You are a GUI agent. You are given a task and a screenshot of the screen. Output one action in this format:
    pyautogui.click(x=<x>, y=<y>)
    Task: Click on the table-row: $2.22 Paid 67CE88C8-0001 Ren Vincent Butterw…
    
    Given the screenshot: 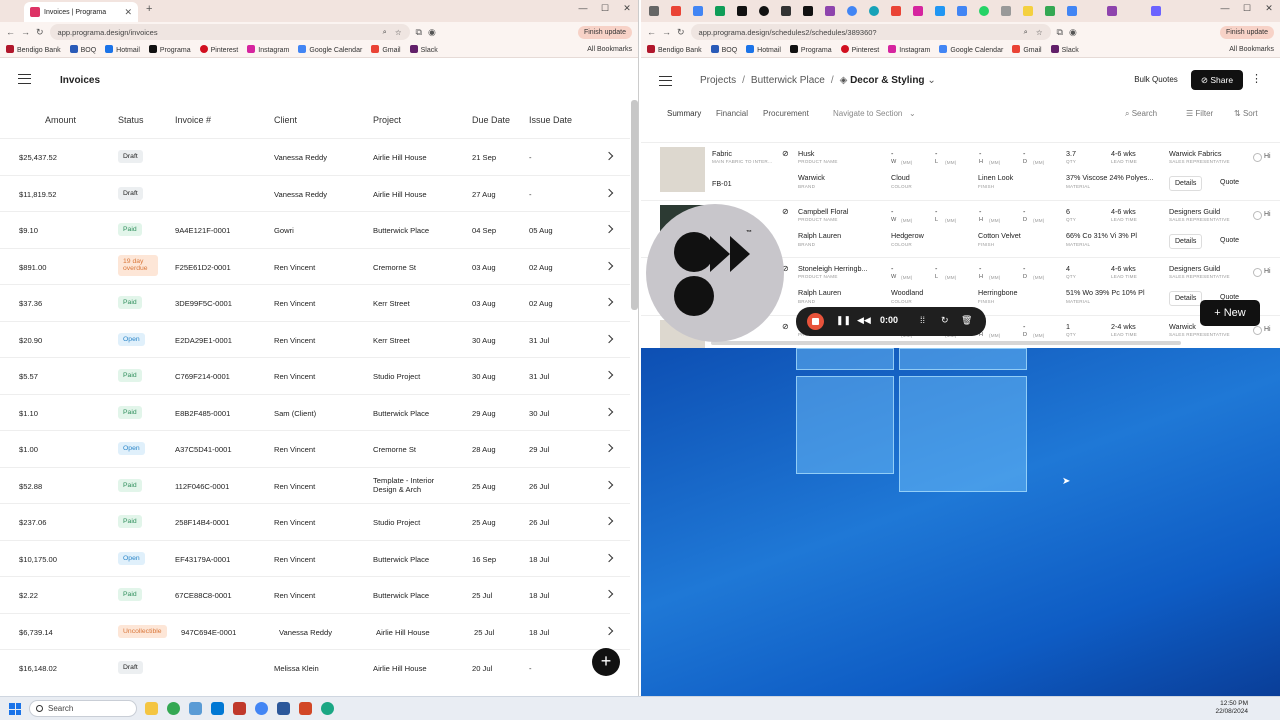 What is the action you would take?
    pyautogui.click(x=315, y=594)
    